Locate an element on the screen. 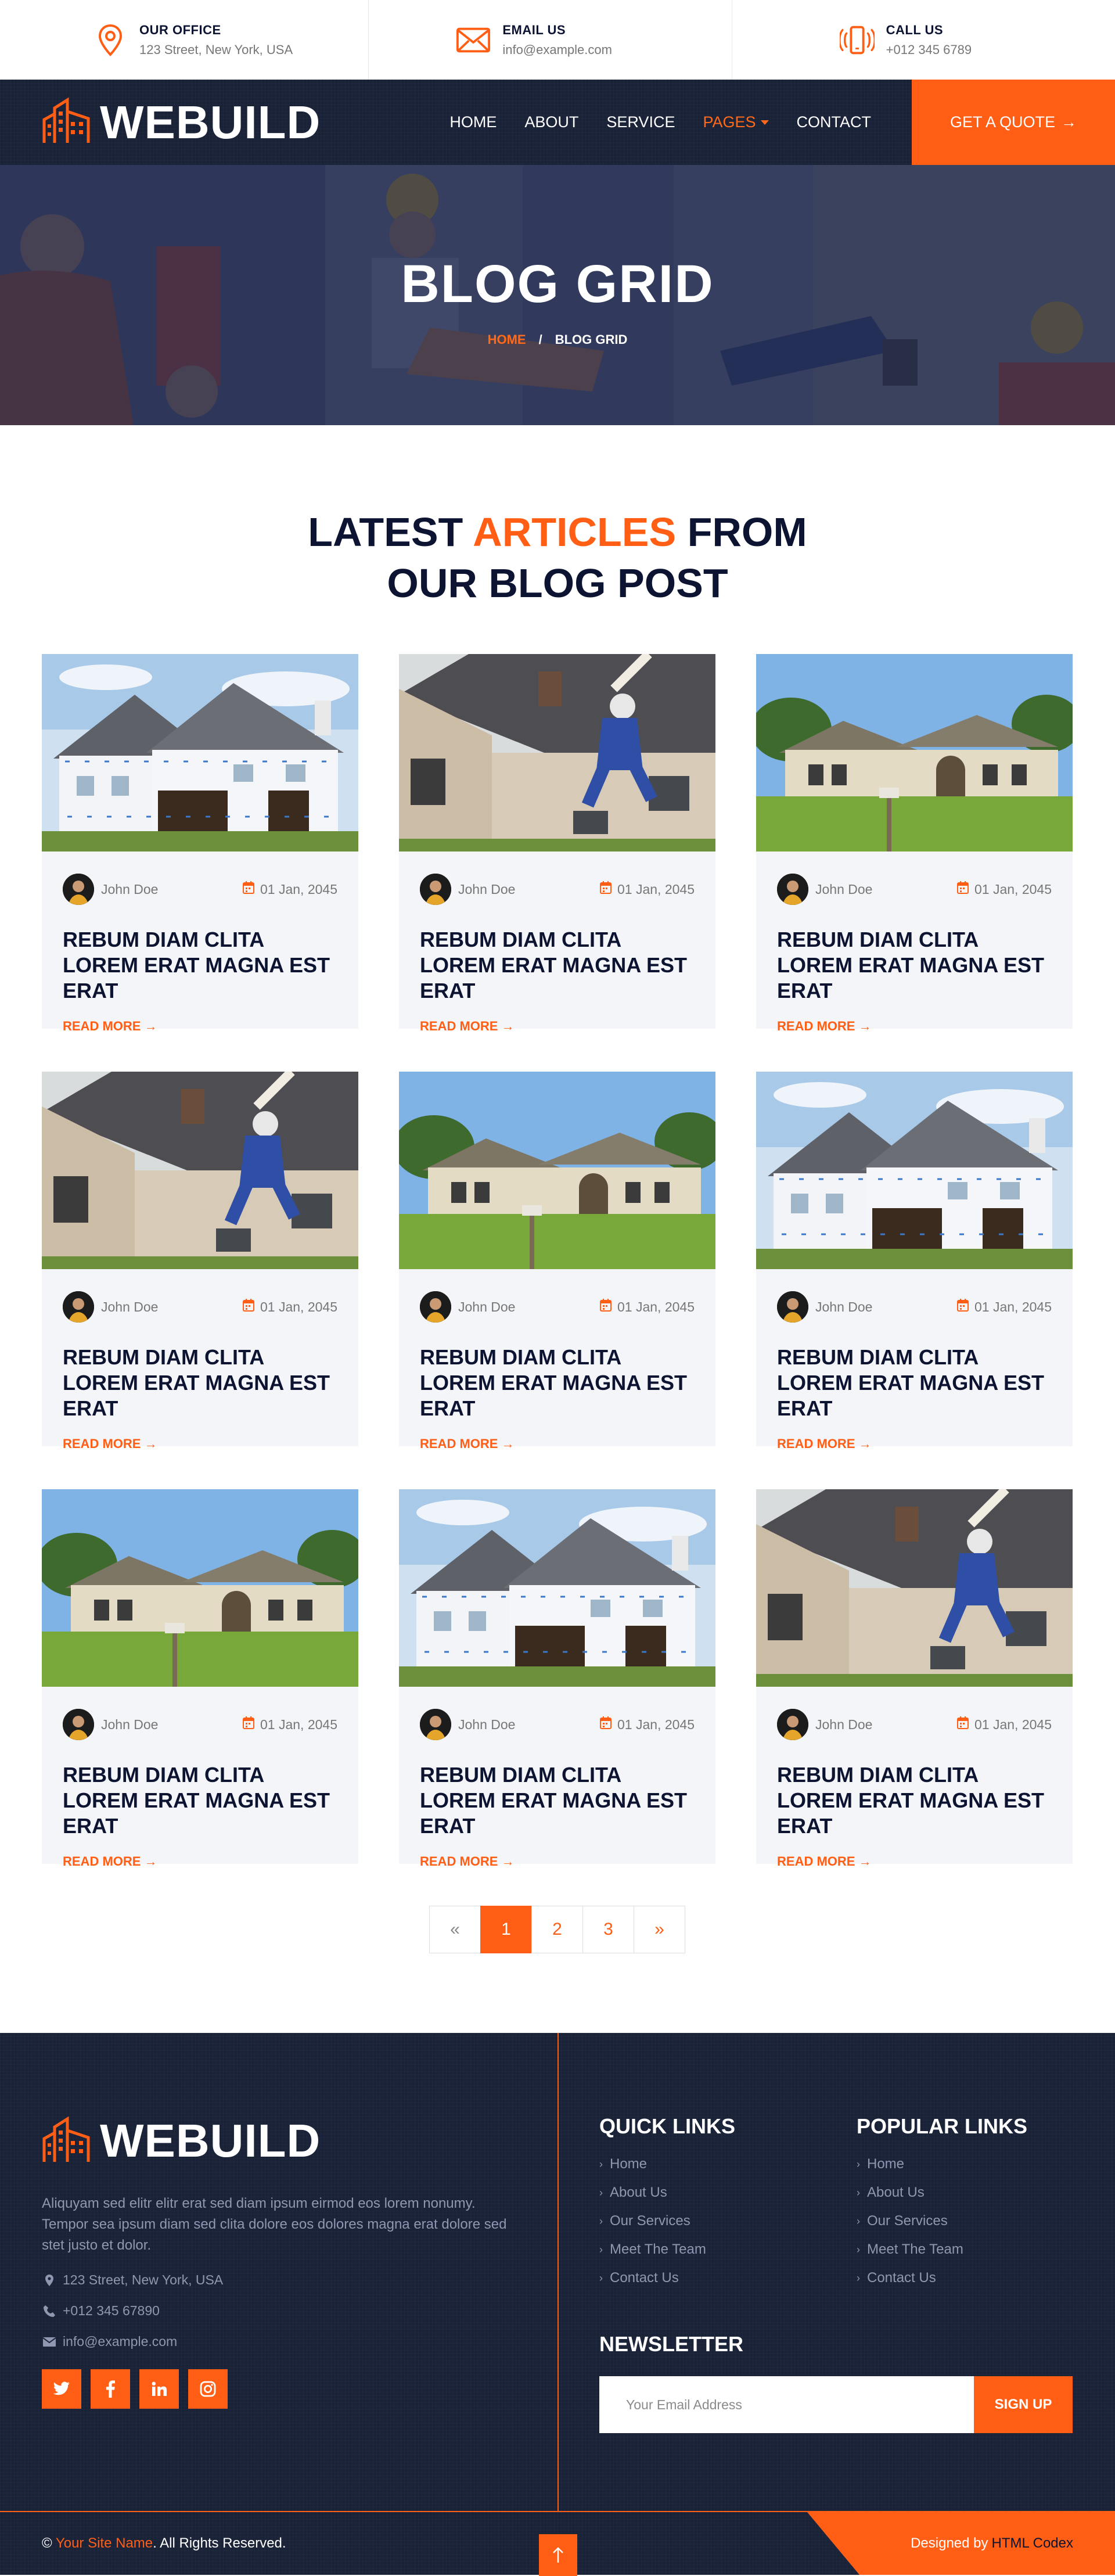 The width and height of the screenshot is (1115, 2576). nav-about: ABOUT is located at coordinates (551, 122).